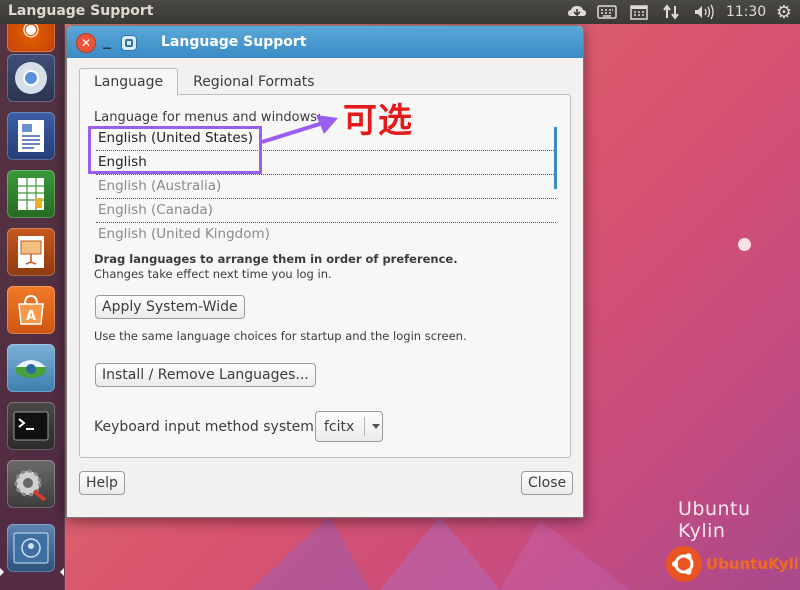 This screenshot has height=590, width=800. I want to click on annotation-highlight-box, so click(175, 150).